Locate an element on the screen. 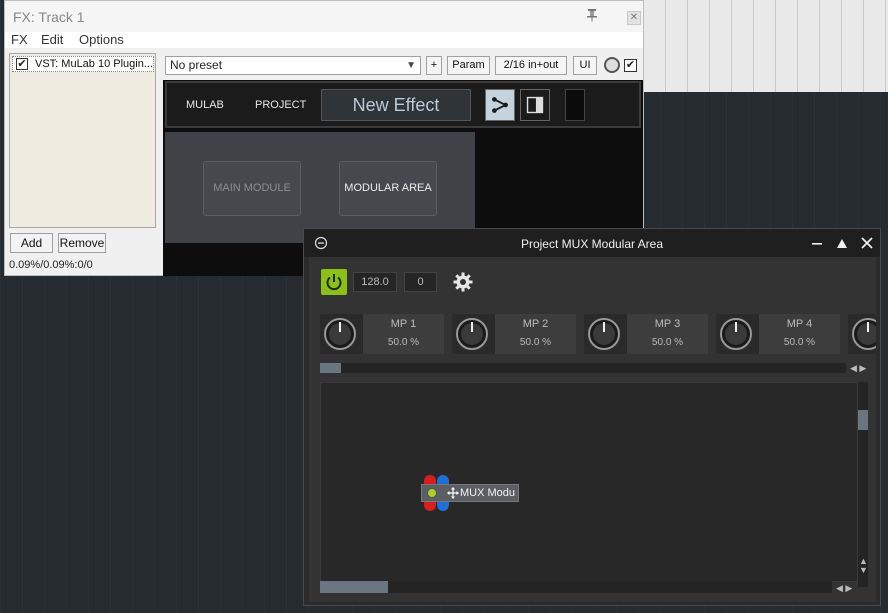  tab-project: PROJECT is located at coordinates (280, 105).